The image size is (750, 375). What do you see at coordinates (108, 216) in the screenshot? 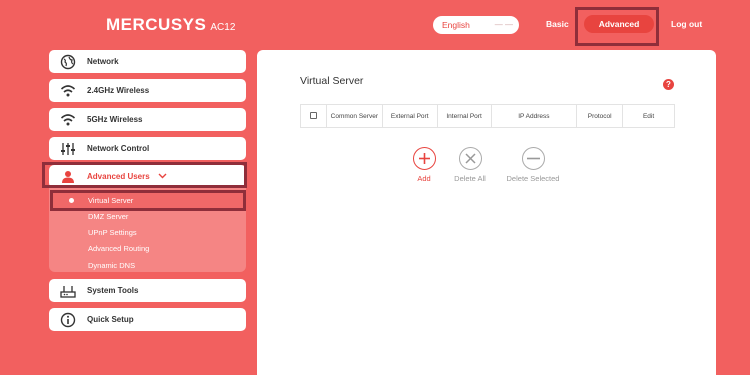
I see `submenu-item-dmz-server: DMZ Server` at bounding box center [108, 216].